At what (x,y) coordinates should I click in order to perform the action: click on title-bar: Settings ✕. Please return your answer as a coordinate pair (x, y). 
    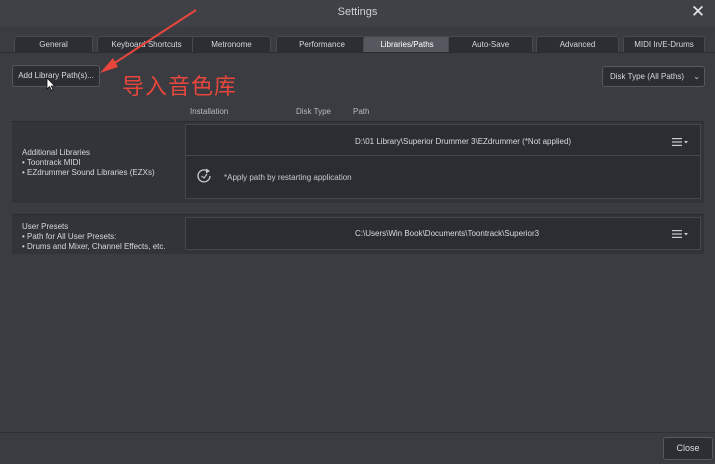
    Looking at the image, I should click on (357, 13).